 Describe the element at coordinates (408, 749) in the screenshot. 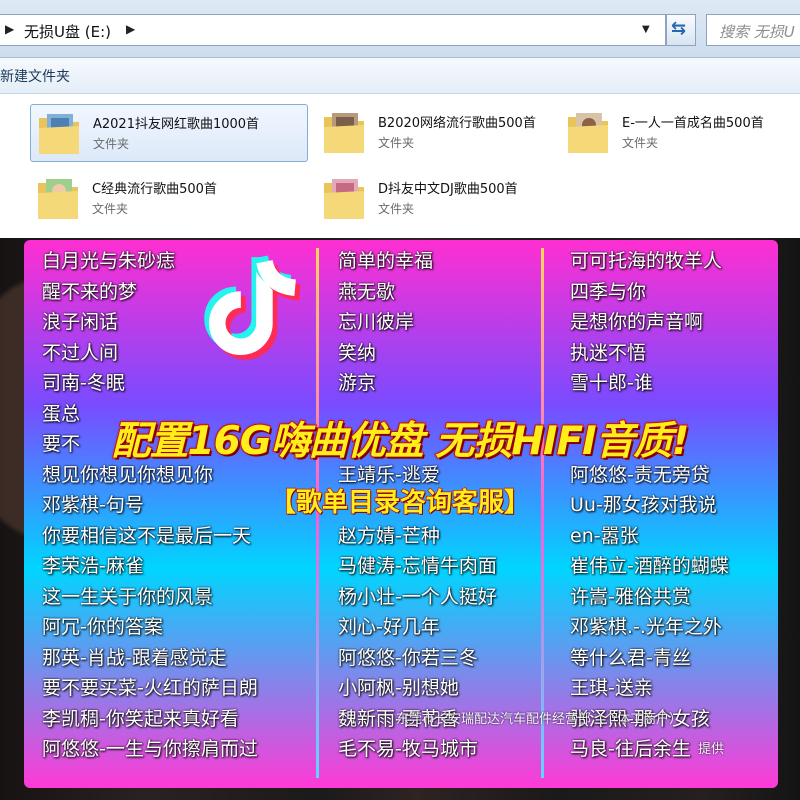

I see `song-title: 毛不易-牧马城市` at that location.